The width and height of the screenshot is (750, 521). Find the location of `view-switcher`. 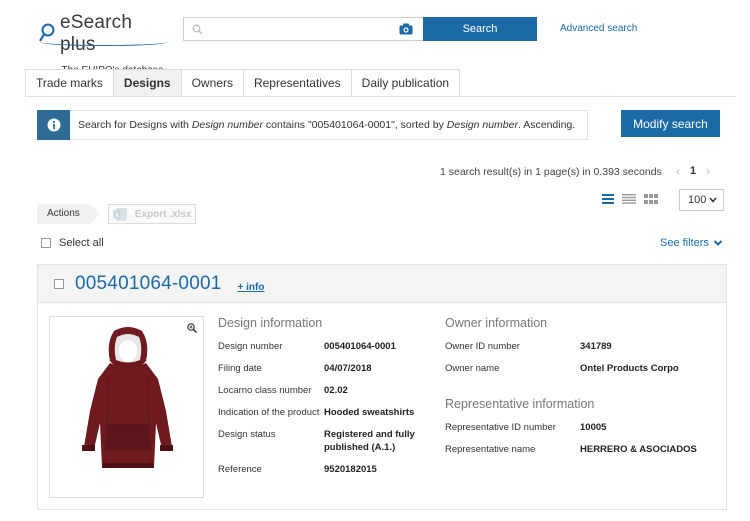

view-switcher is located at coordinates (630, 199).